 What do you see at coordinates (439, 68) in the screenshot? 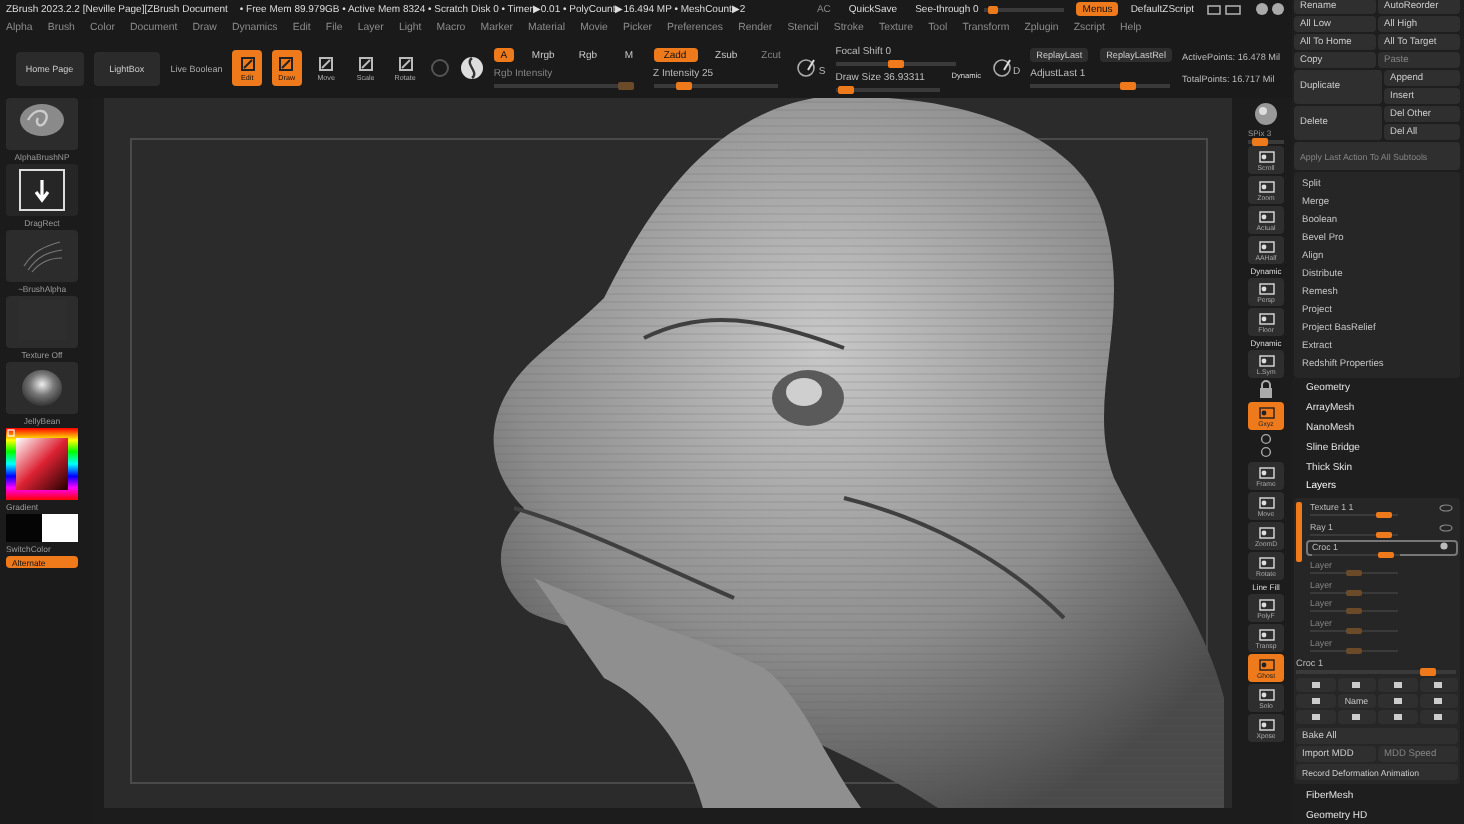
I see `circle-icon` at bounding box center [439, 68].